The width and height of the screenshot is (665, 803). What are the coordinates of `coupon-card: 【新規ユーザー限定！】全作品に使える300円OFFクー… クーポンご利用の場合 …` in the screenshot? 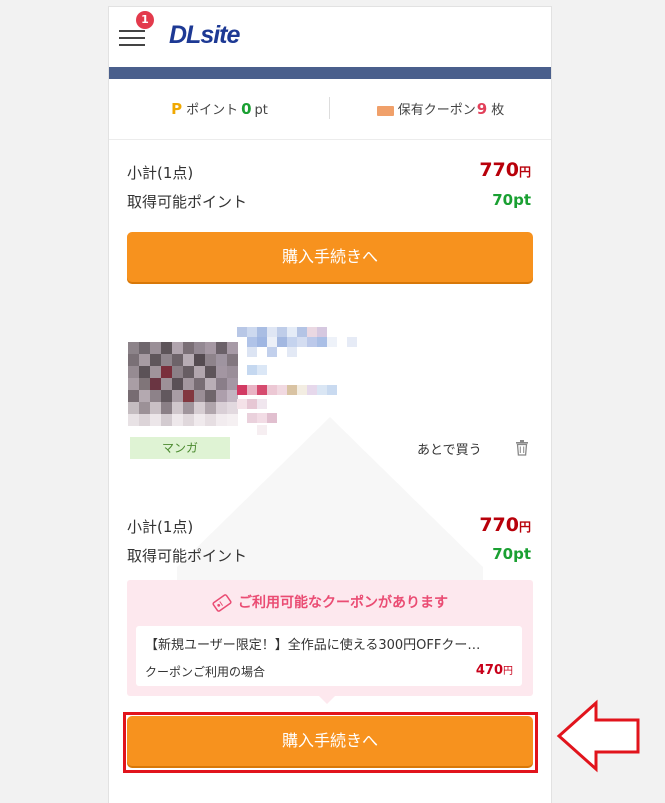 It's located at (329, 656).